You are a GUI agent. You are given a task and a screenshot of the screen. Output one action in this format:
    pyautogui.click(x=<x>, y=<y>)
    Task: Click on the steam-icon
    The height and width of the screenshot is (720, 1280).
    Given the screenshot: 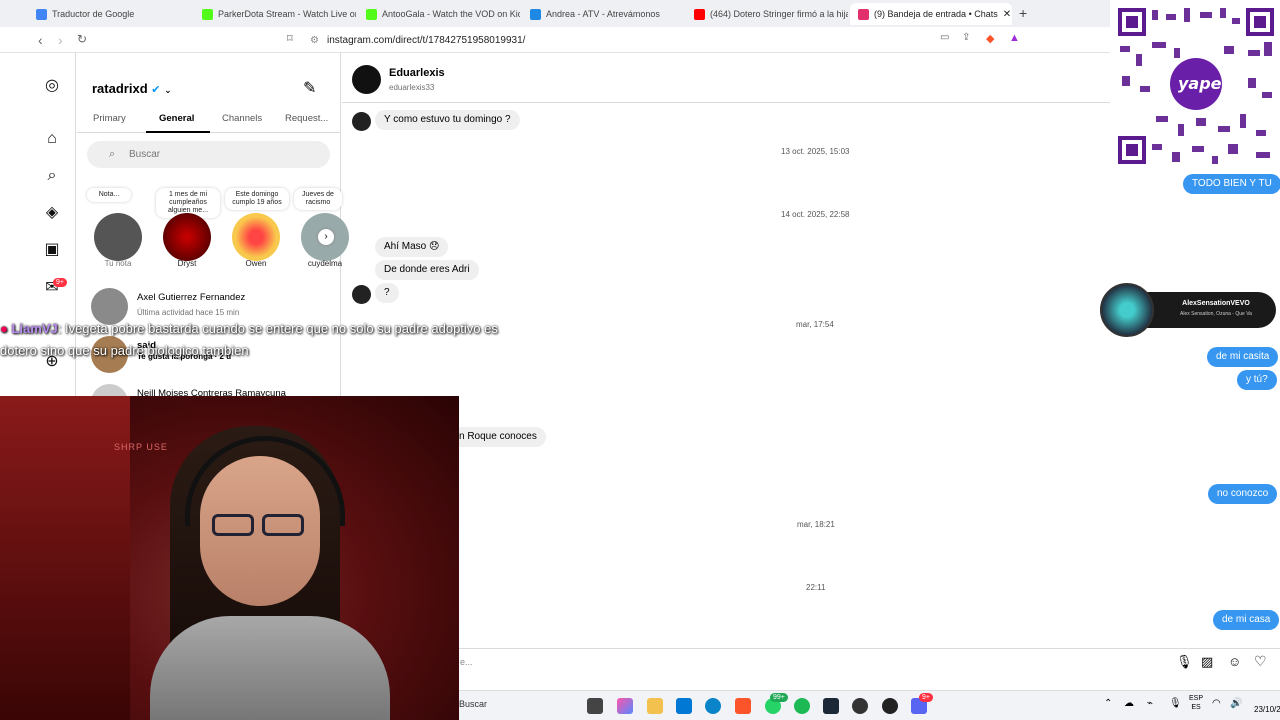 What is the action you would take?
    pyautogui.click(x=831, y=706)
    